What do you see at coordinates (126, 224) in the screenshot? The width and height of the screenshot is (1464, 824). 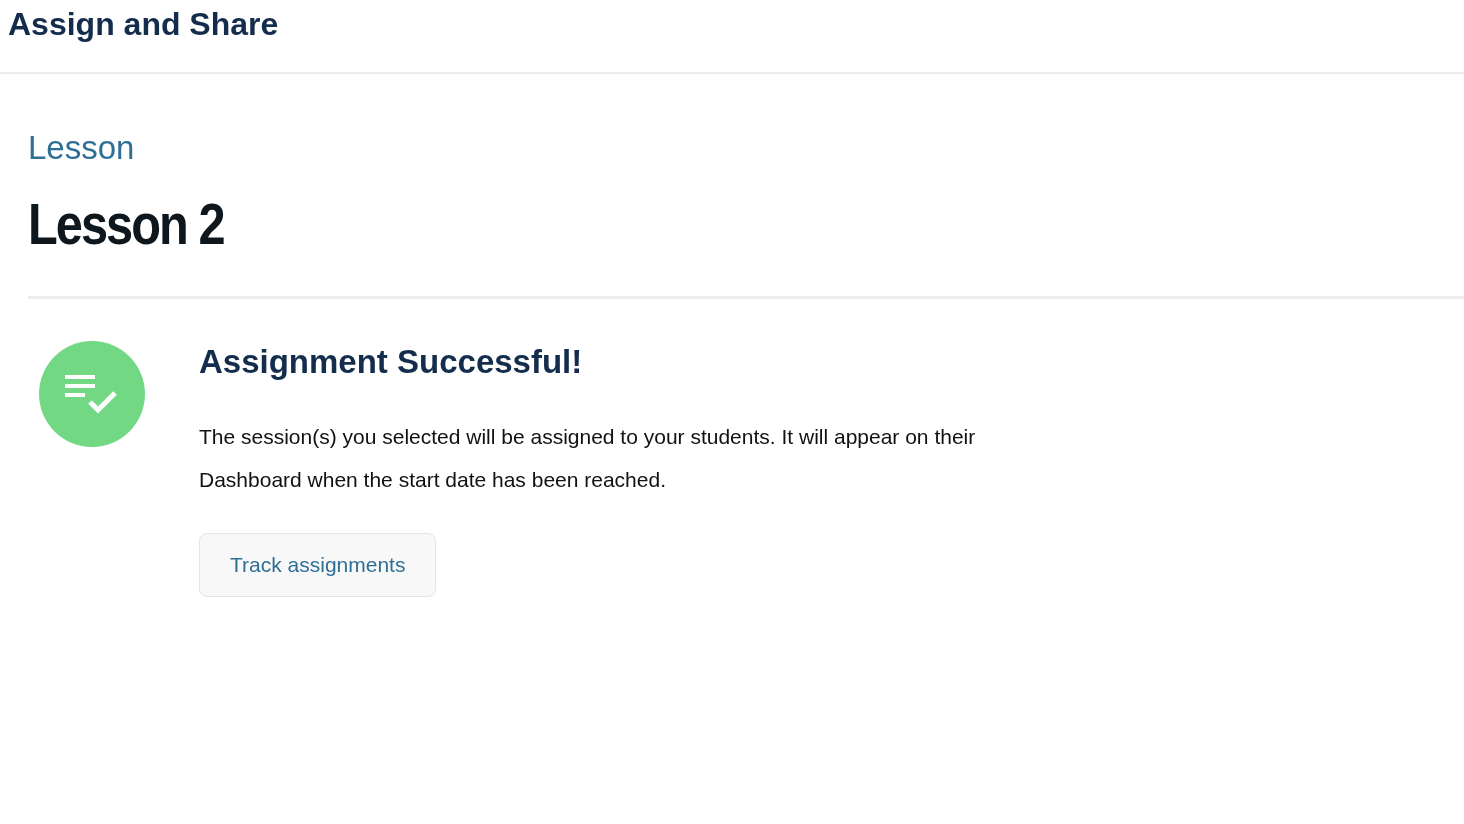 I see `lesson-title: Lesson 2` at bounding box center [126, 224].